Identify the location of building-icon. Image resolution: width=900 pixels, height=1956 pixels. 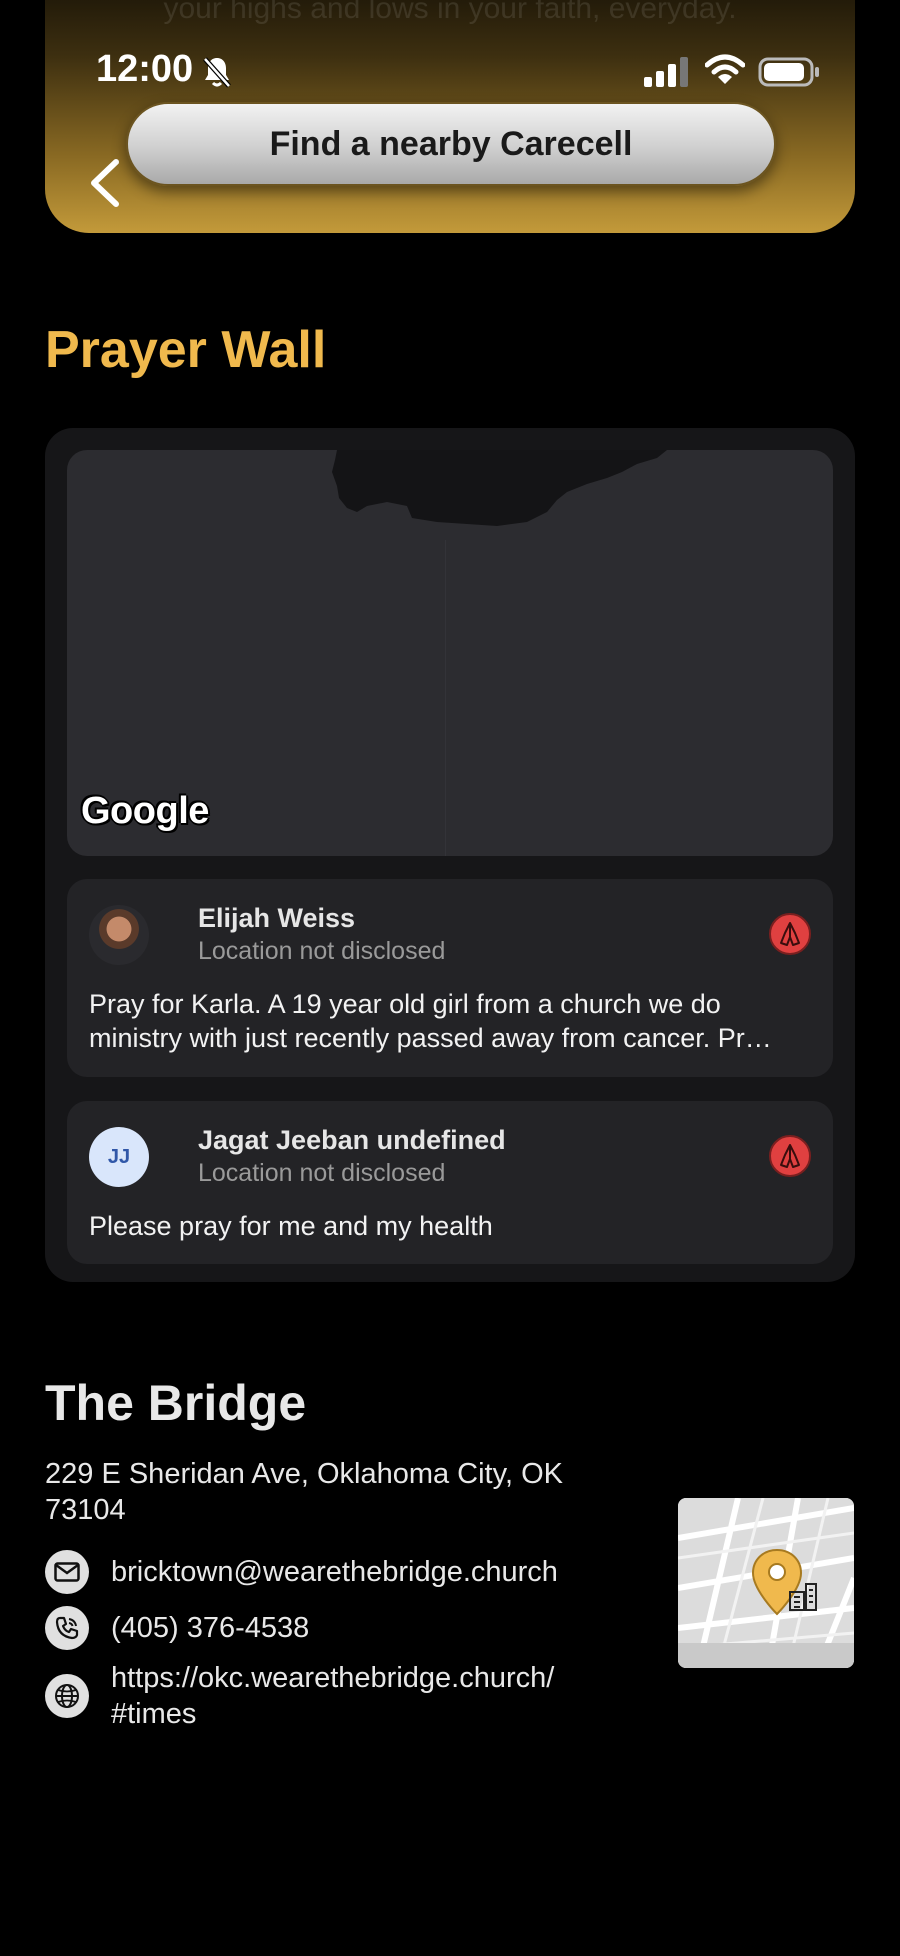
(803, 1597).